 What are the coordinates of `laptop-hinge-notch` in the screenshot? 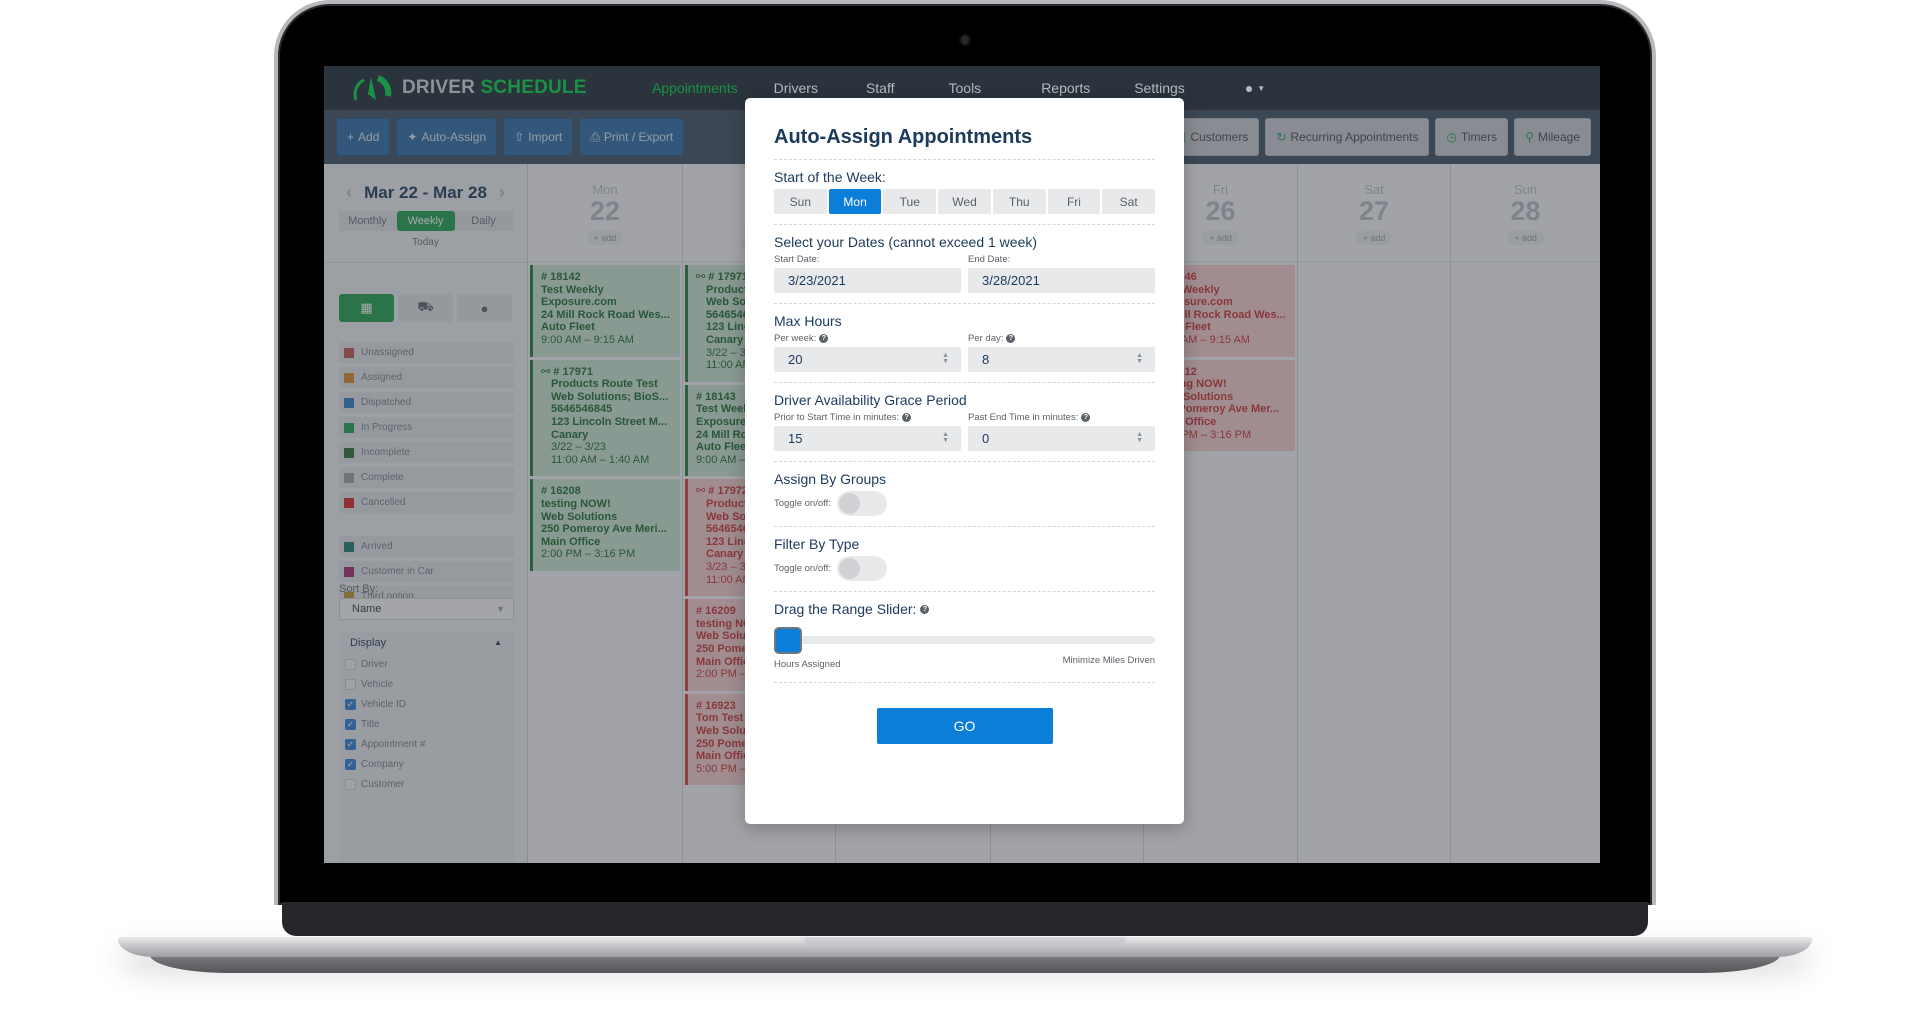 It's located at (965, 943).